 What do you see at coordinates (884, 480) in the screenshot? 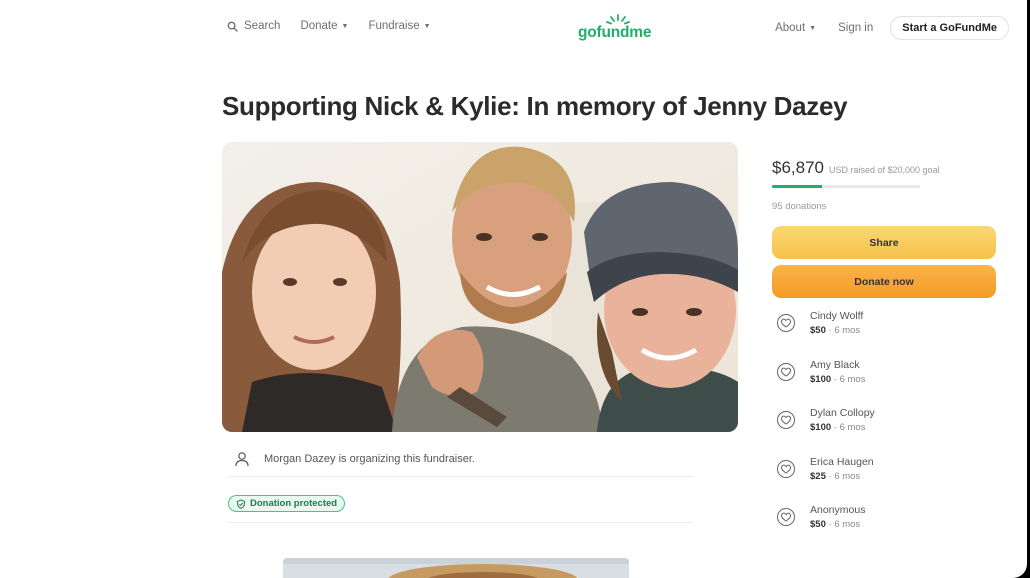
I see `donor-item: Erica Haugen $25 · 6 mos` at bounding box center [884, 480].